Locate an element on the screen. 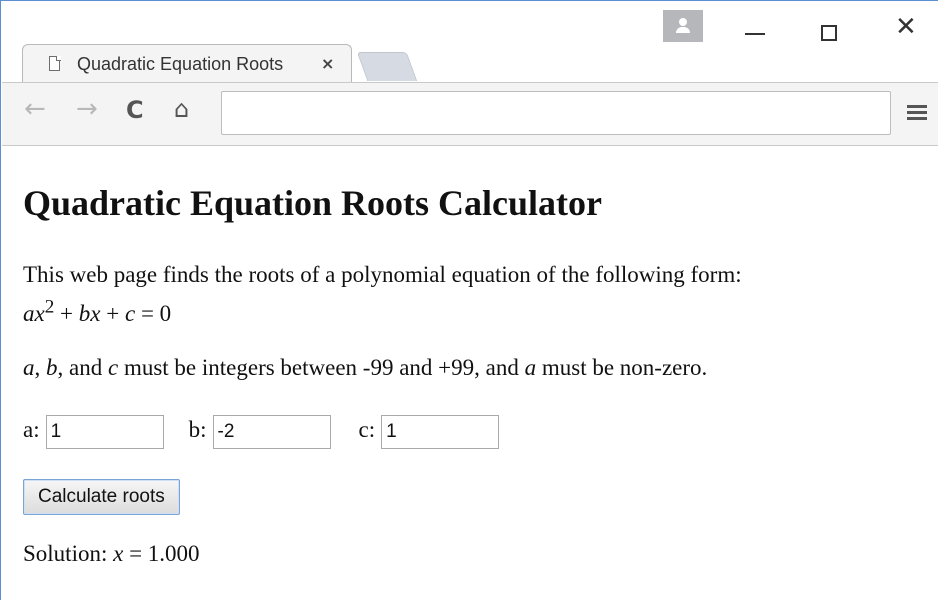 The height and width of the screenshot is (600, 938). equation-b: bx is located at coordinates (89, 313).